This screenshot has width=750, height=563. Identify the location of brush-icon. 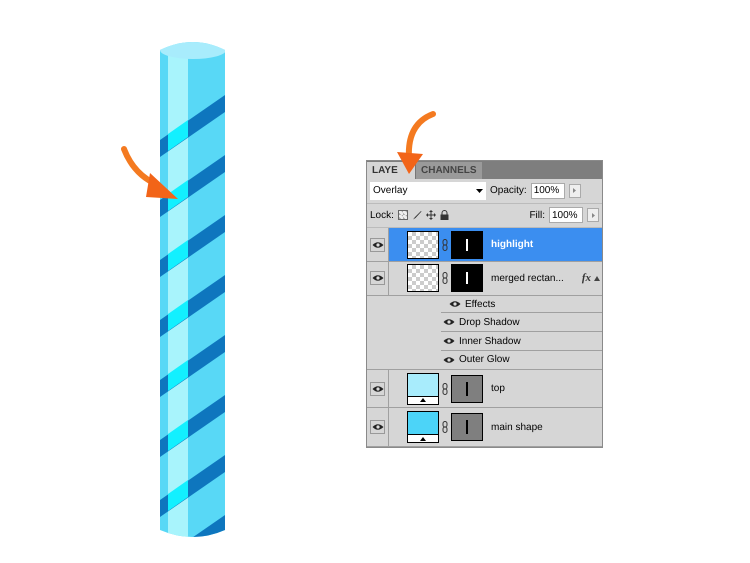
(417, 215).